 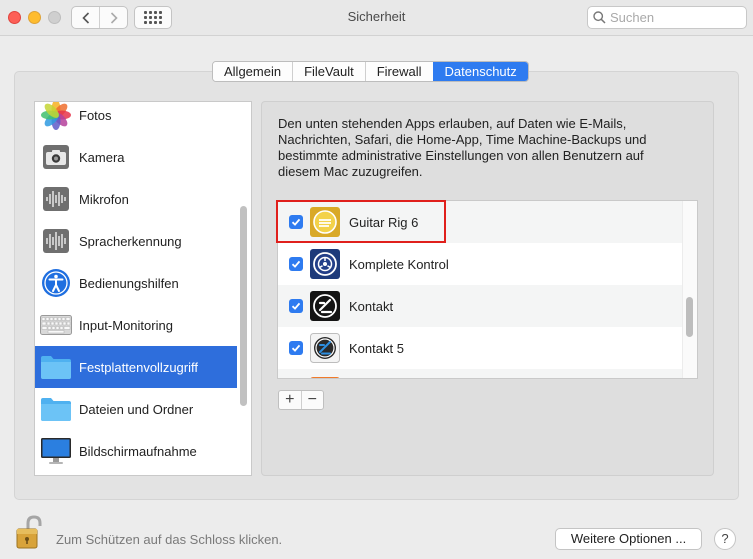 What do you see at coordinates (56, 116) in the screenshot?
I see `photos-icon` at bounding box center [56, 116].